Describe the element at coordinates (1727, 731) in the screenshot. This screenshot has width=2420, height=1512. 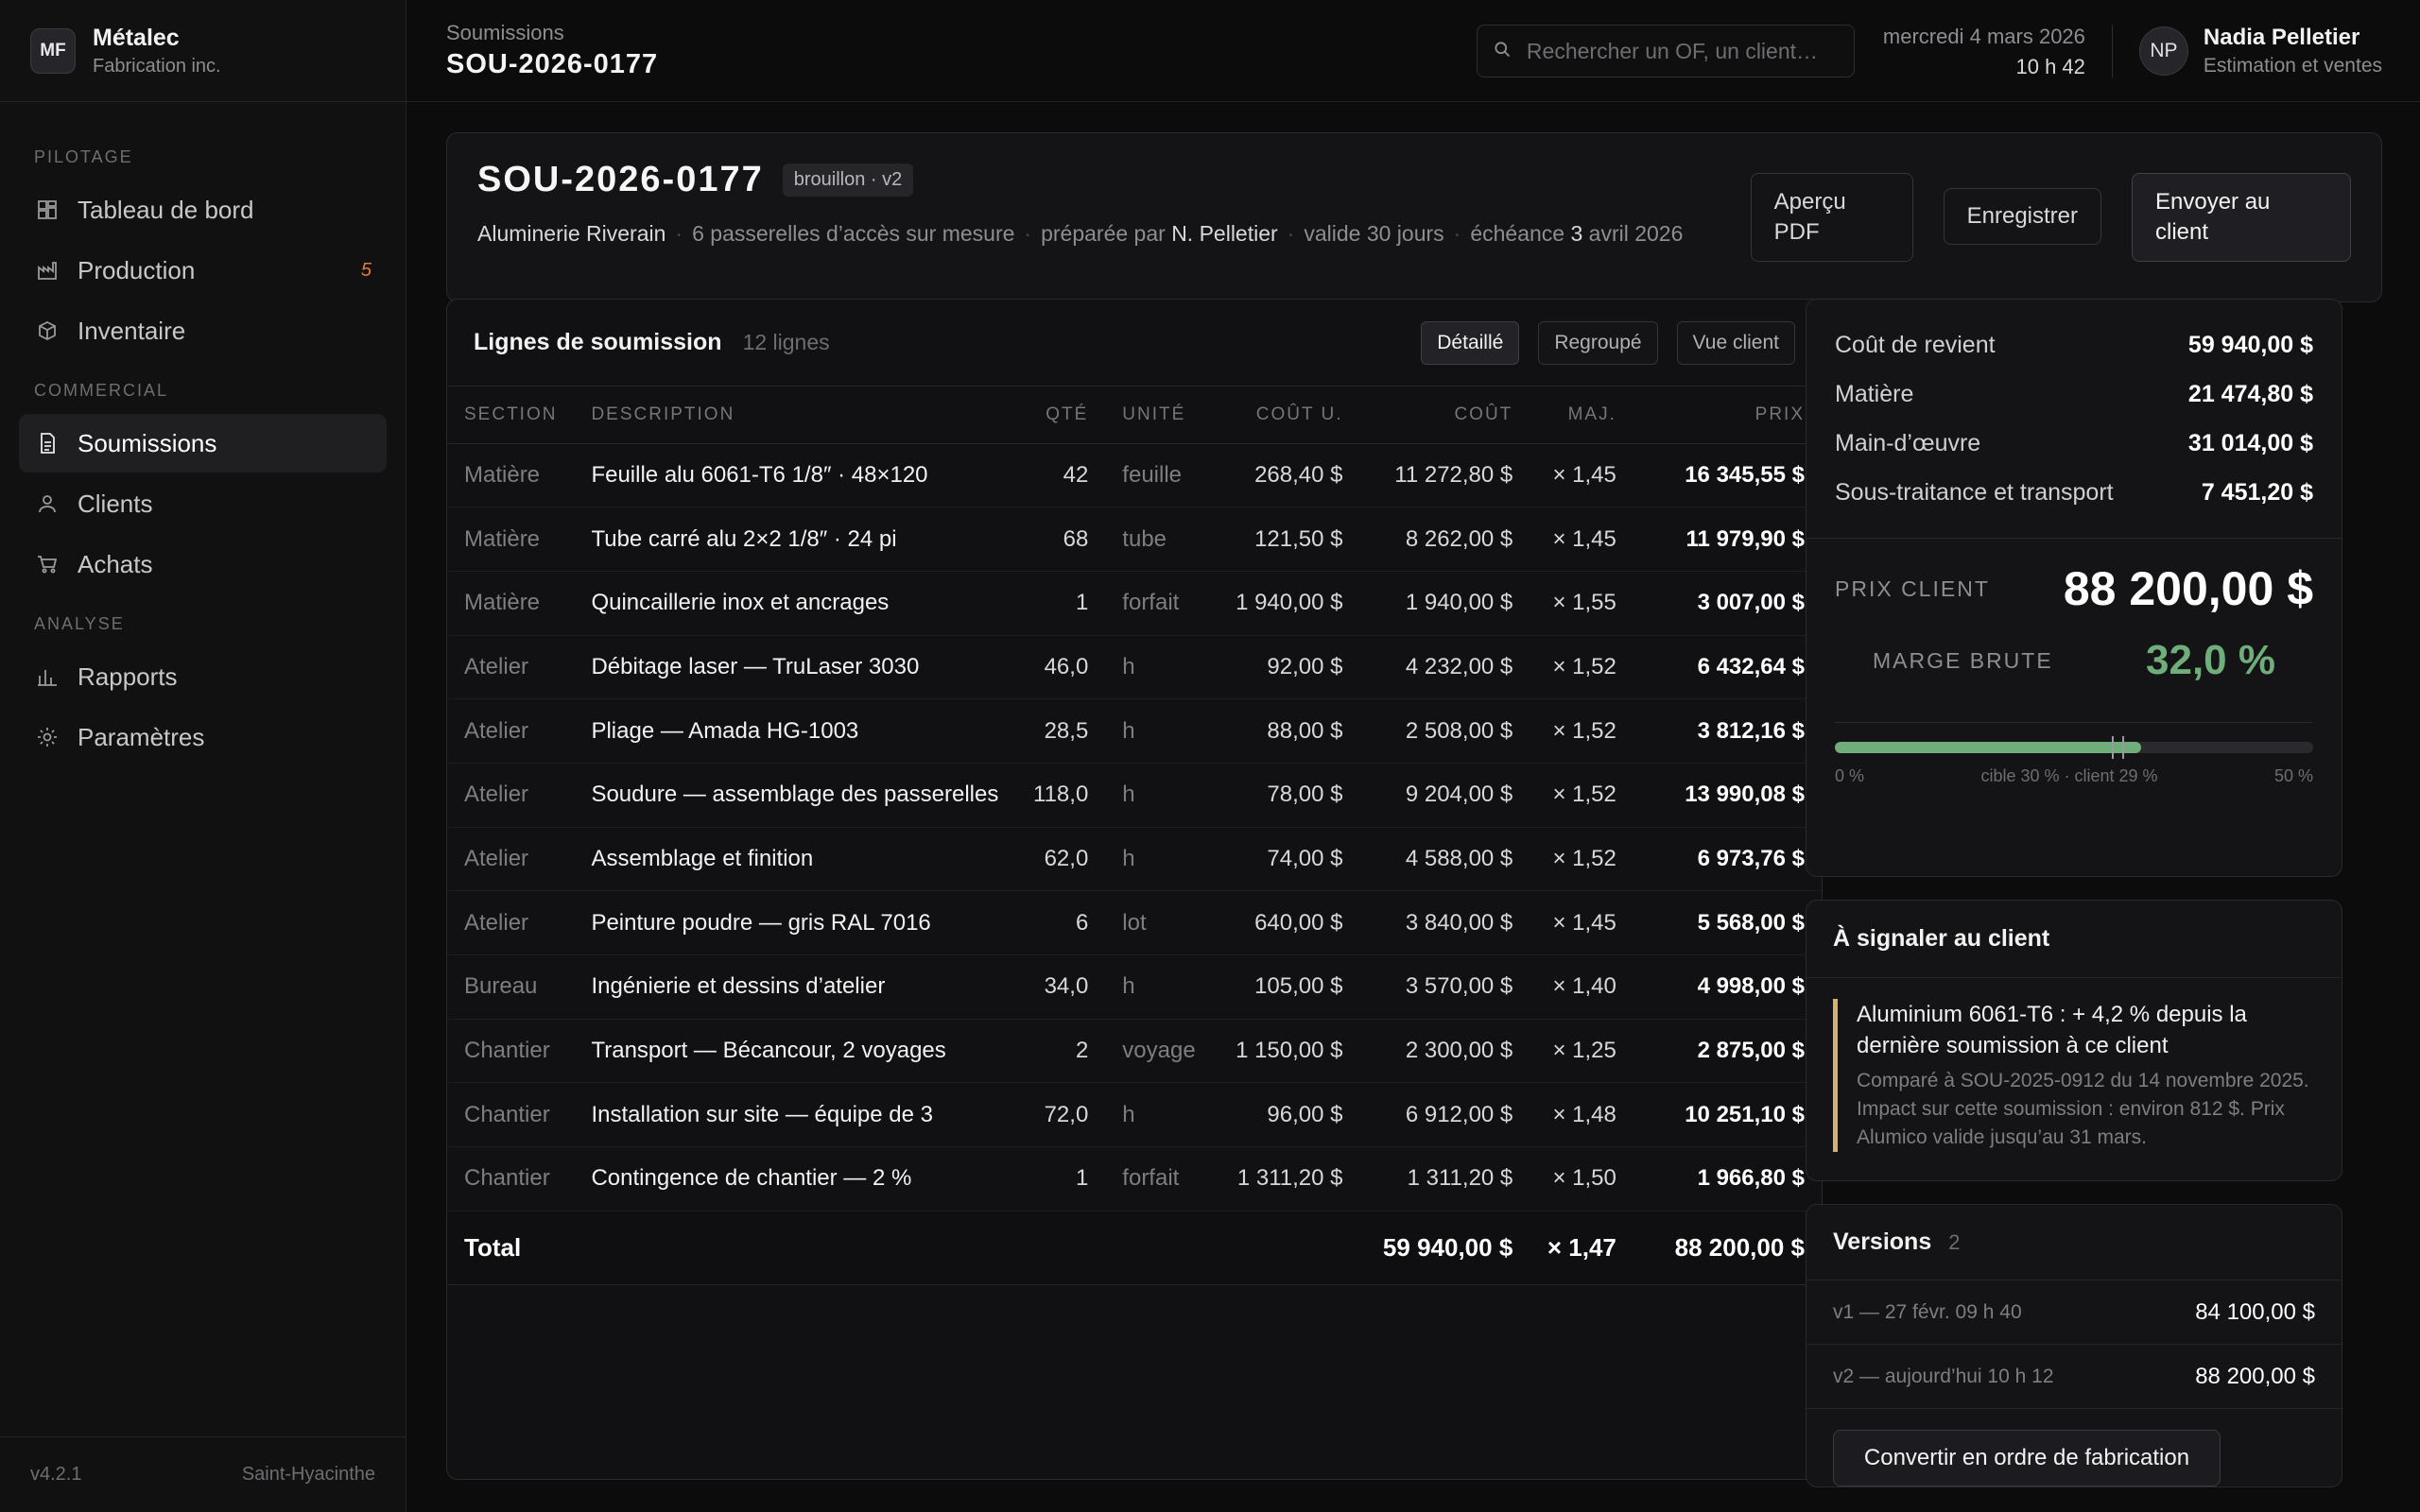
I see `row-price: 3 812,16 $` at that location.